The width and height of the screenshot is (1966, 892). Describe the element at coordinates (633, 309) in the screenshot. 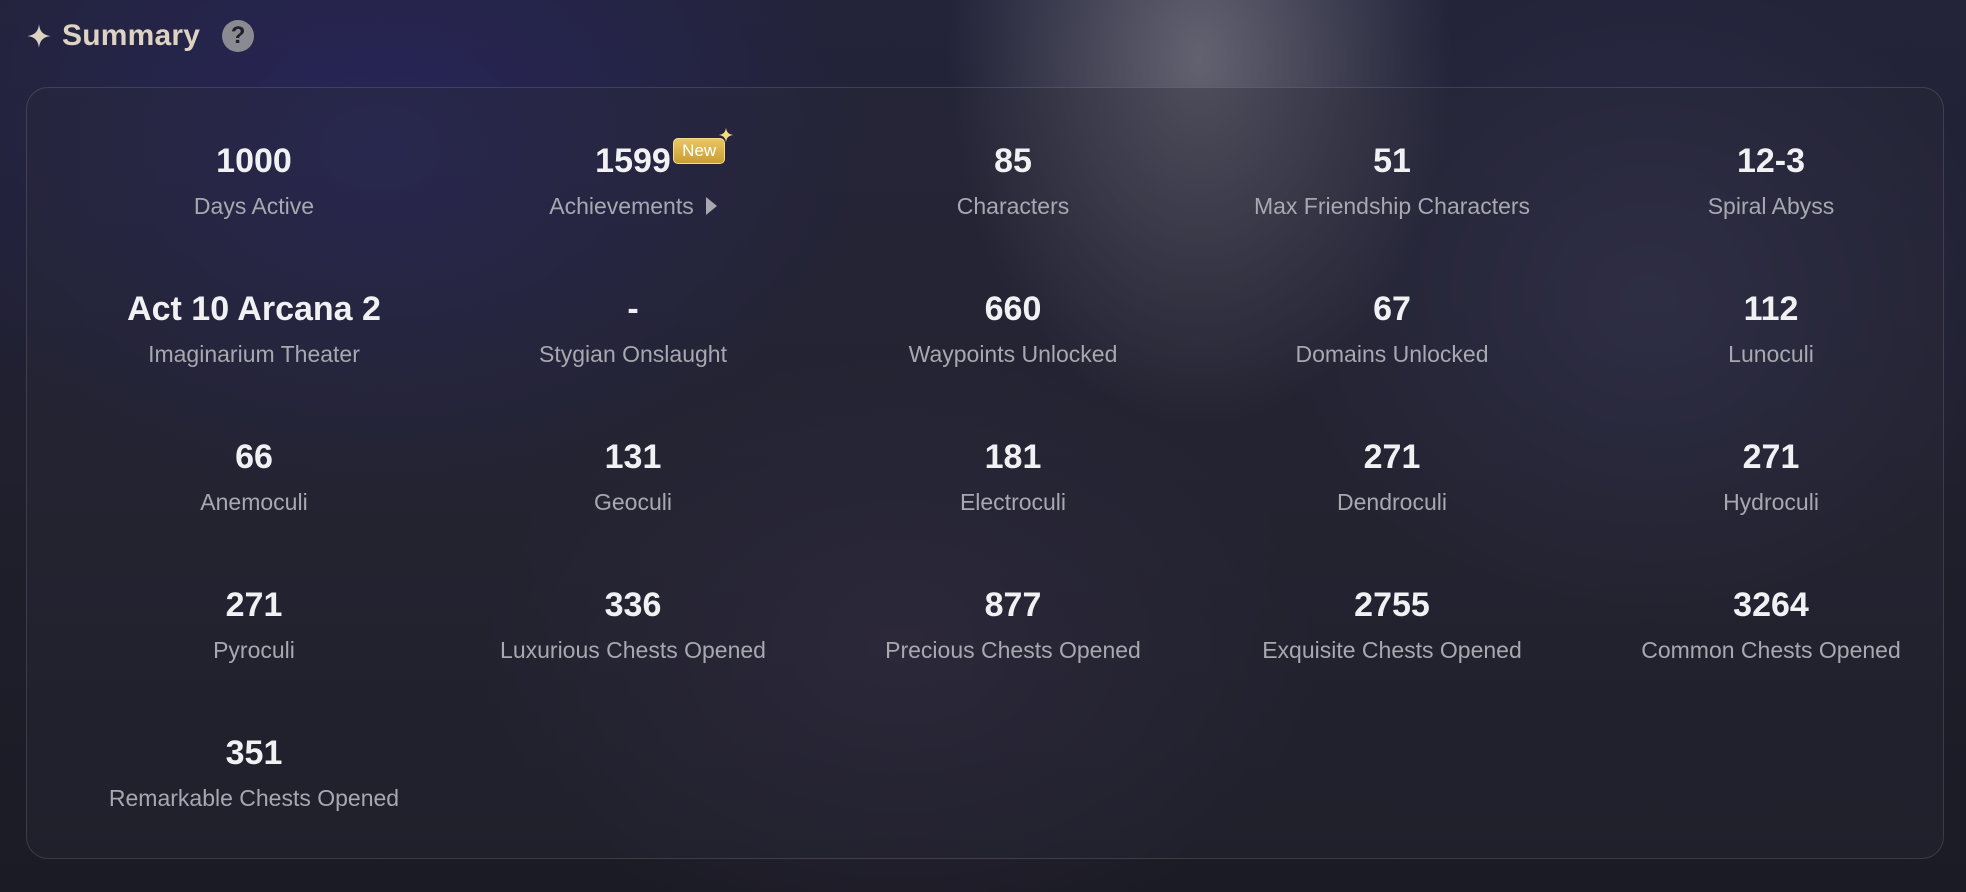

I see `stat-value: -` at that location.